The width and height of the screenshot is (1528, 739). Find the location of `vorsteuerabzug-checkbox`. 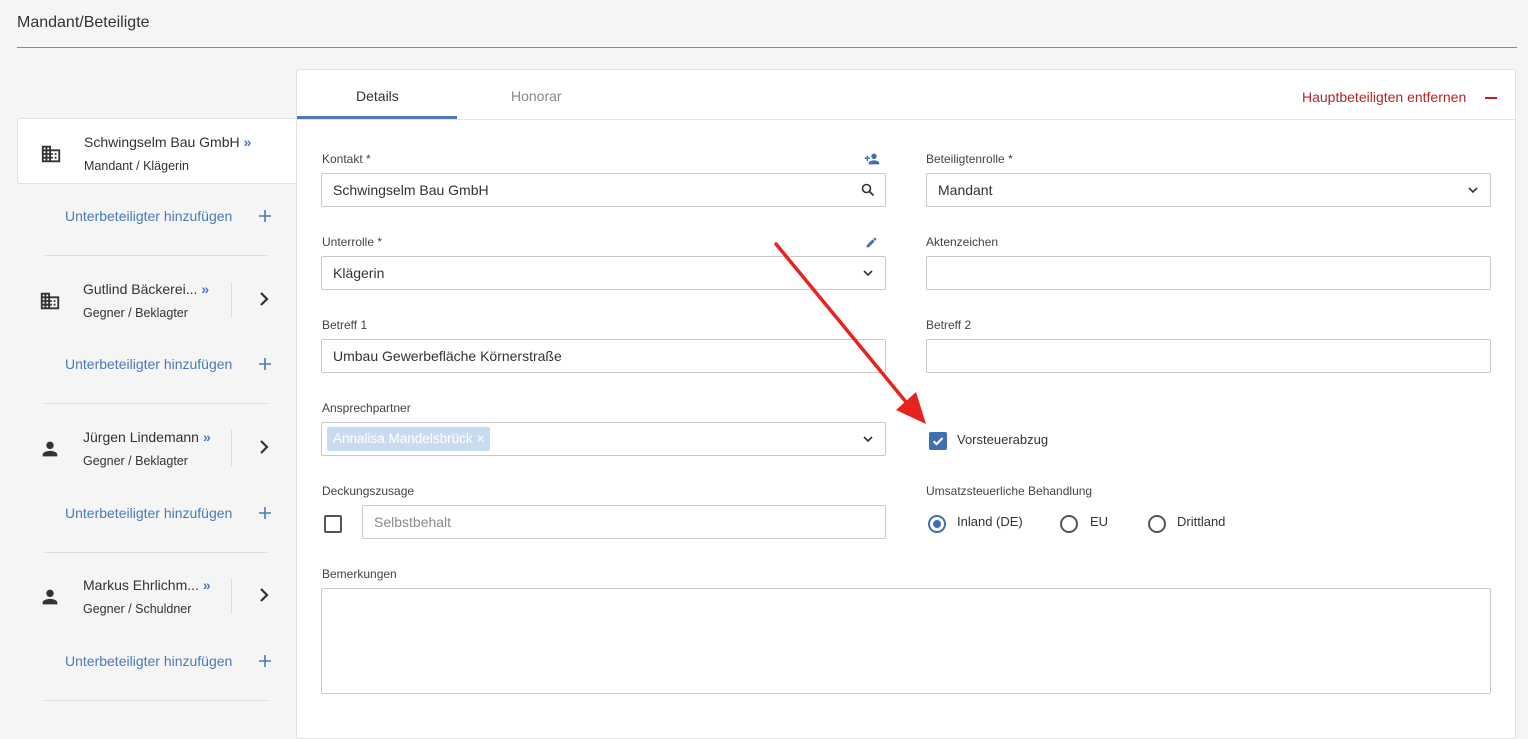

vorsteuerabzug-checkbox is located at coordinates (938, 441).